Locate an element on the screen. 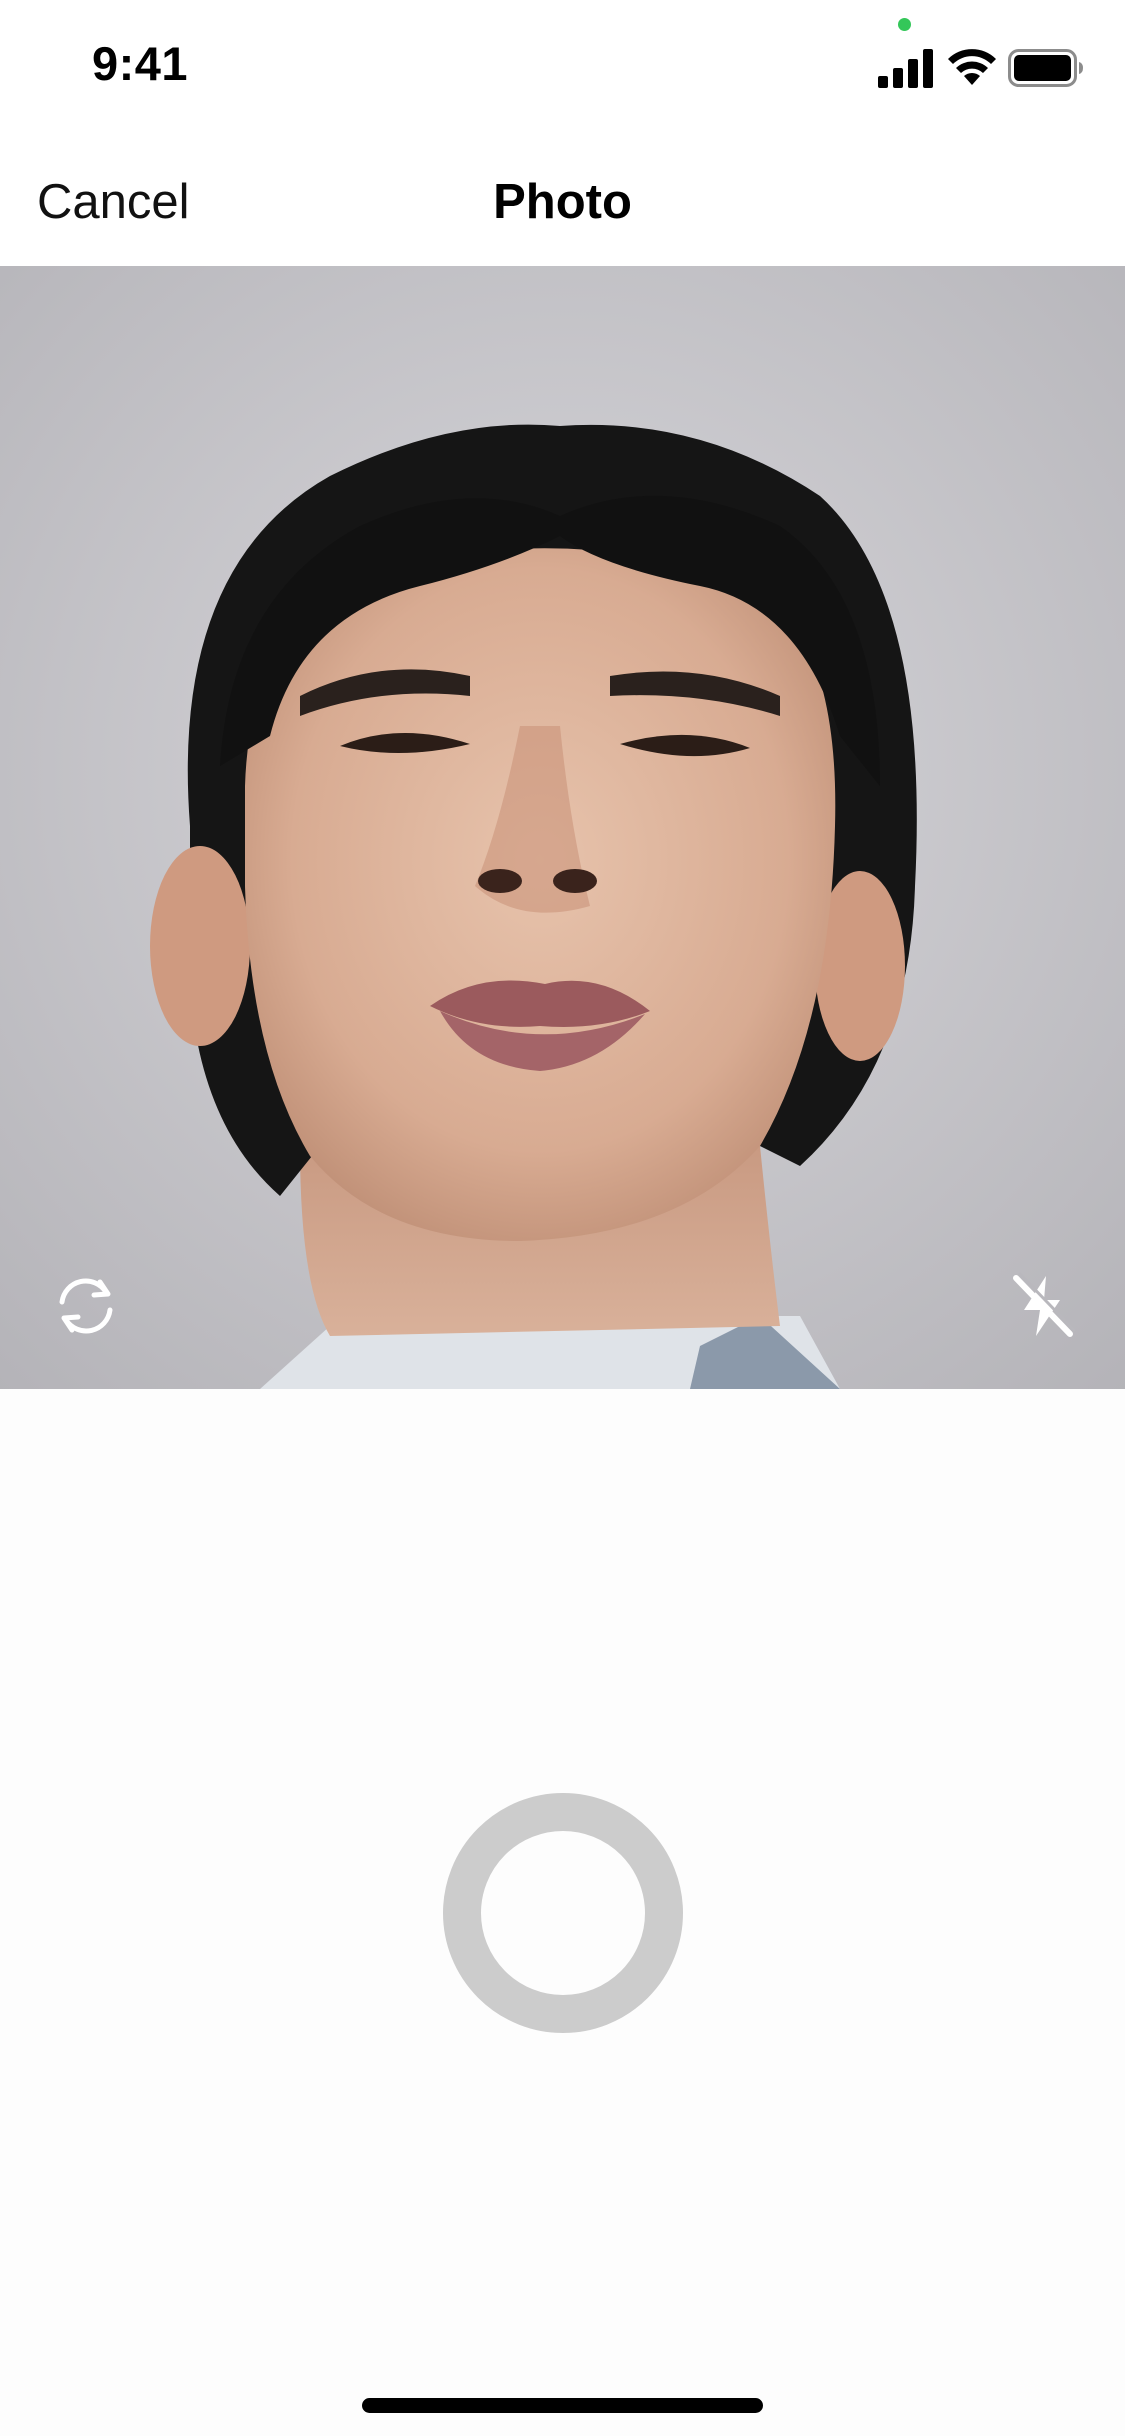 The width and height of the screenshot is (1125, 2436). wifi-icon is located at coordinates (972, 67).